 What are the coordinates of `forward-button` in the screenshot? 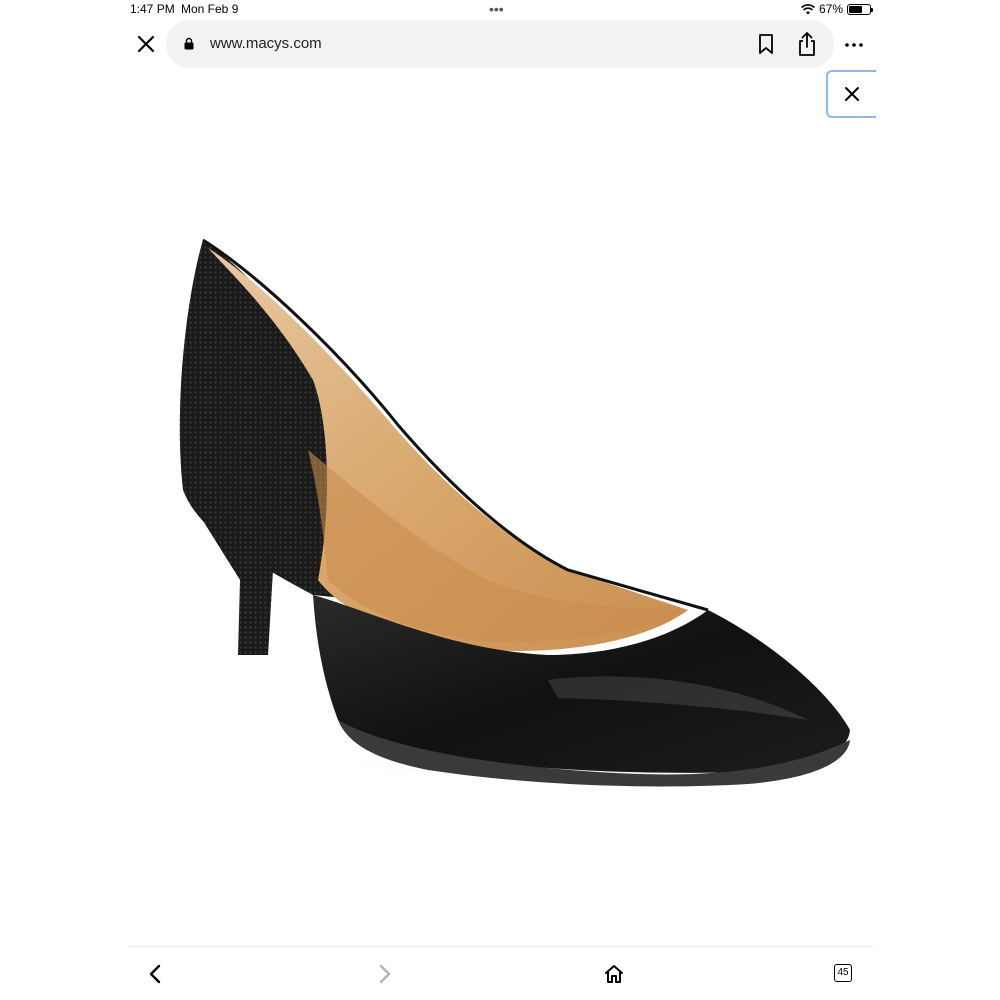 It's located at (384, 974).